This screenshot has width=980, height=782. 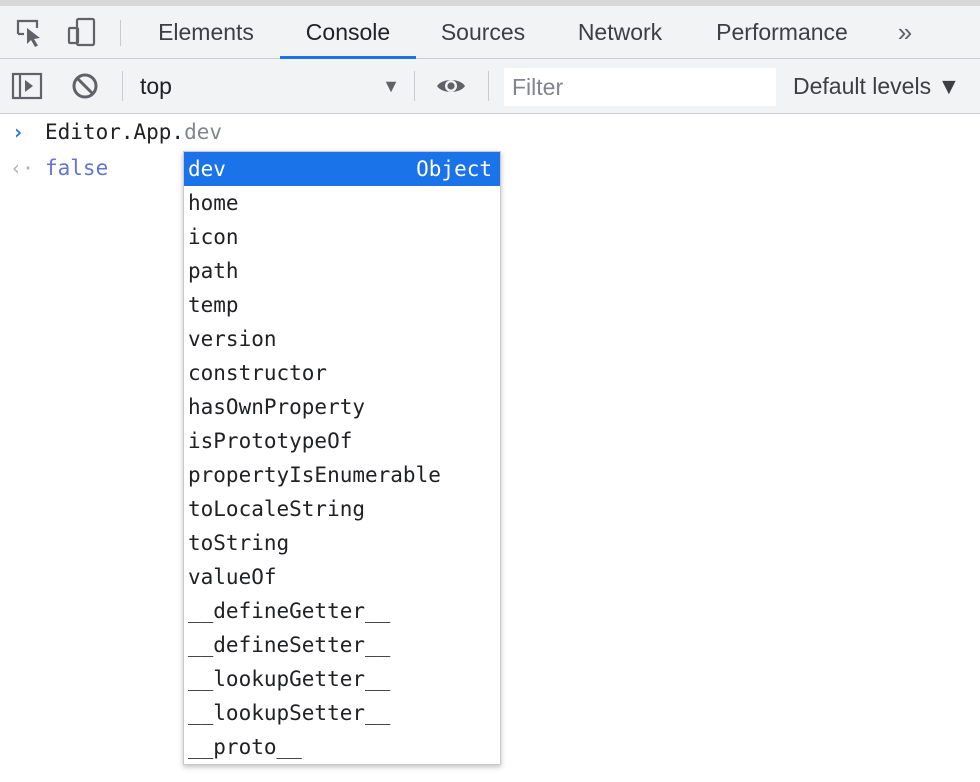 What do you see at coordinates (18, 132) in the screenshot?
I see `prompt-chevron-icon: ›` at bounding box center [18, 132].